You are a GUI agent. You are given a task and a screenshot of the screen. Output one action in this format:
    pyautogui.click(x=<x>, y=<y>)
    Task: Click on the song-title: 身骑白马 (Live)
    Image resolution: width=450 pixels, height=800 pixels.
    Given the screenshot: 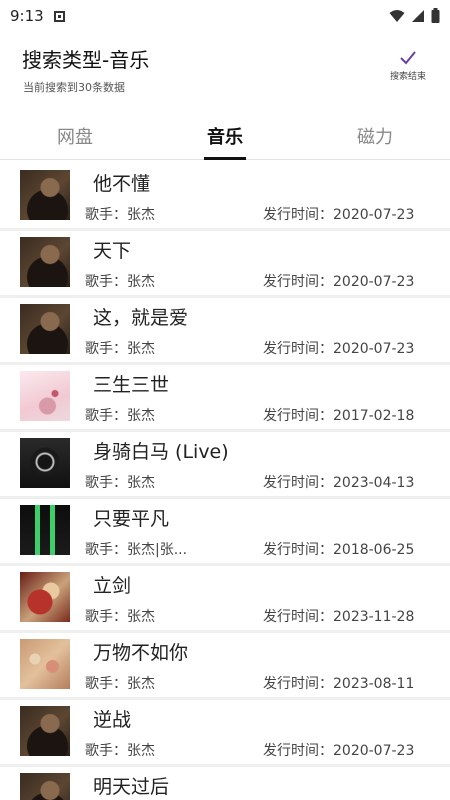 What is the action you would take?
    pyautogui.click(x=161, y=452)
    